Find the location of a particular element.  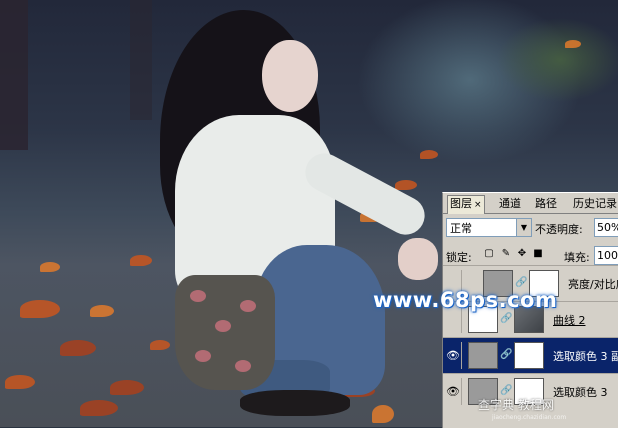

tab-paths: 路径 is located at coordinates (546, 204).